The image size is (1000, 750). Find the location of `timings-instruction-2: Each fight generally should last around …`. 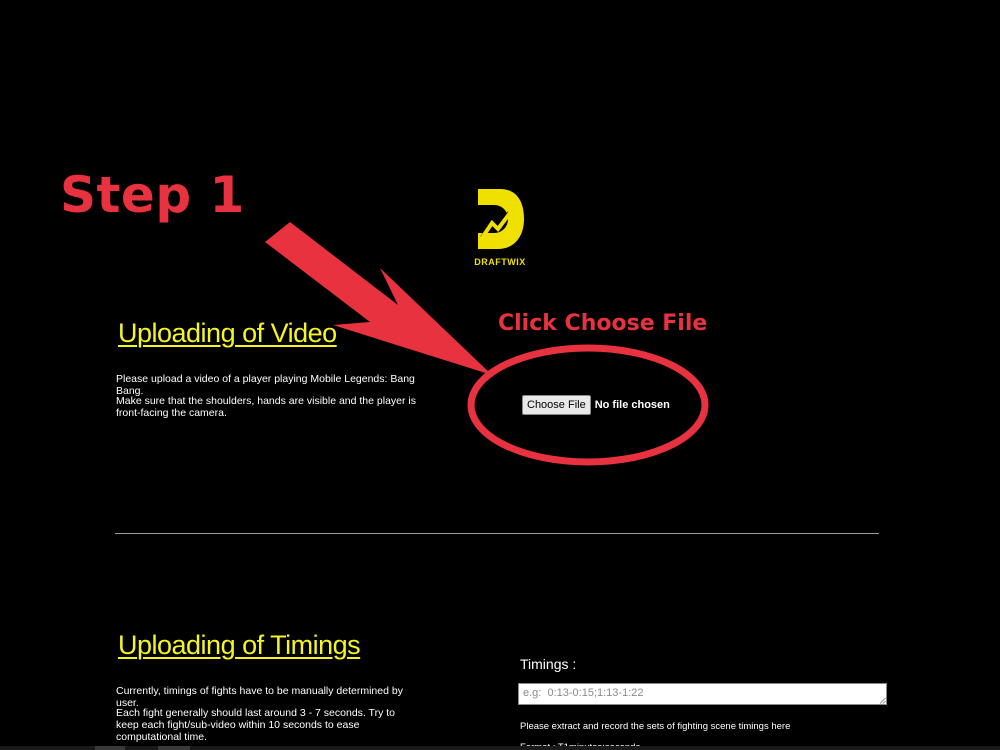

timings-instruction-2: Each fight generally should last around … is located at coordinates (255, 725).